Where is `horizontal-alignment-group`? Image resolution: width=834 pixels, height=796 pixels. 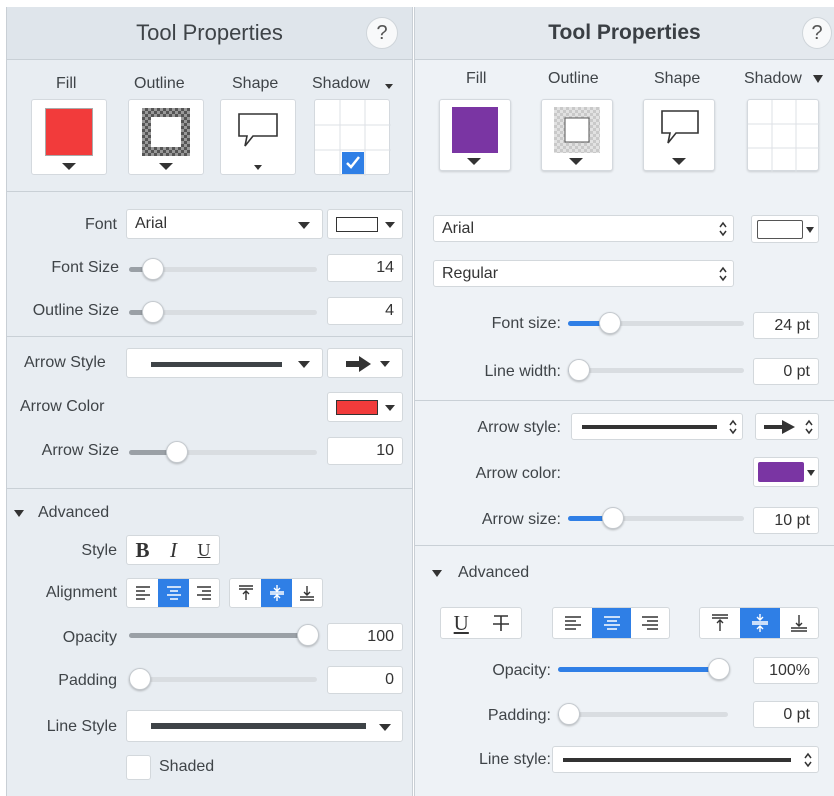 horizontal-alignment-group is located at coordinates (173, 593).